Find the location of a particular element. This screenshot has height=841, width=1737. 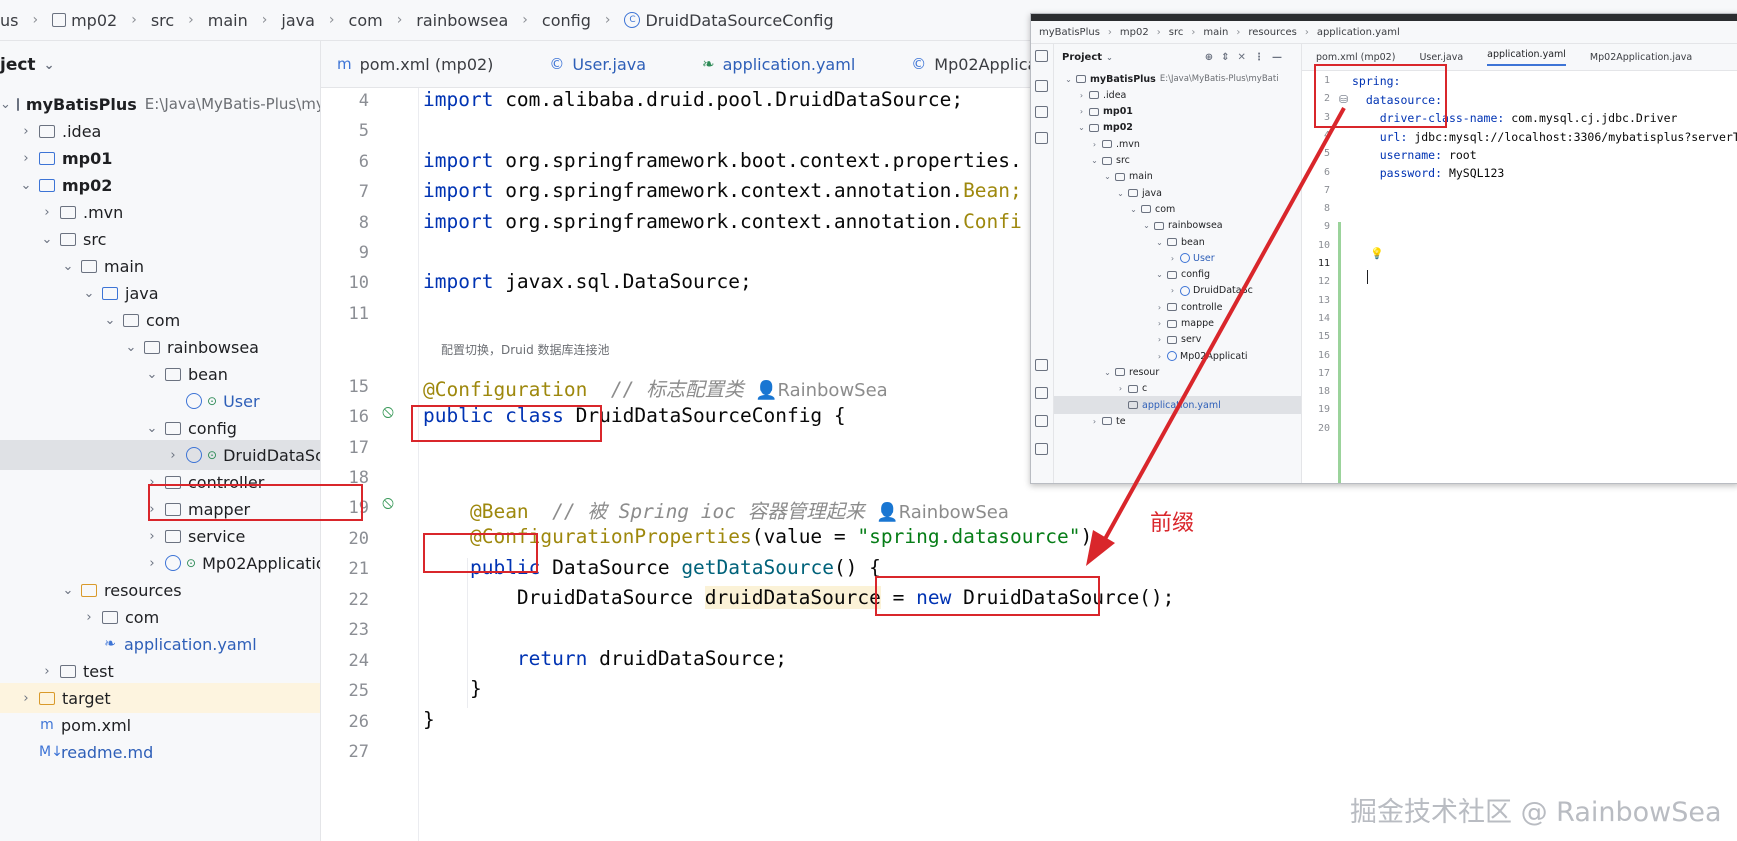

tree-item: › com is located at coordinates (160, 617).